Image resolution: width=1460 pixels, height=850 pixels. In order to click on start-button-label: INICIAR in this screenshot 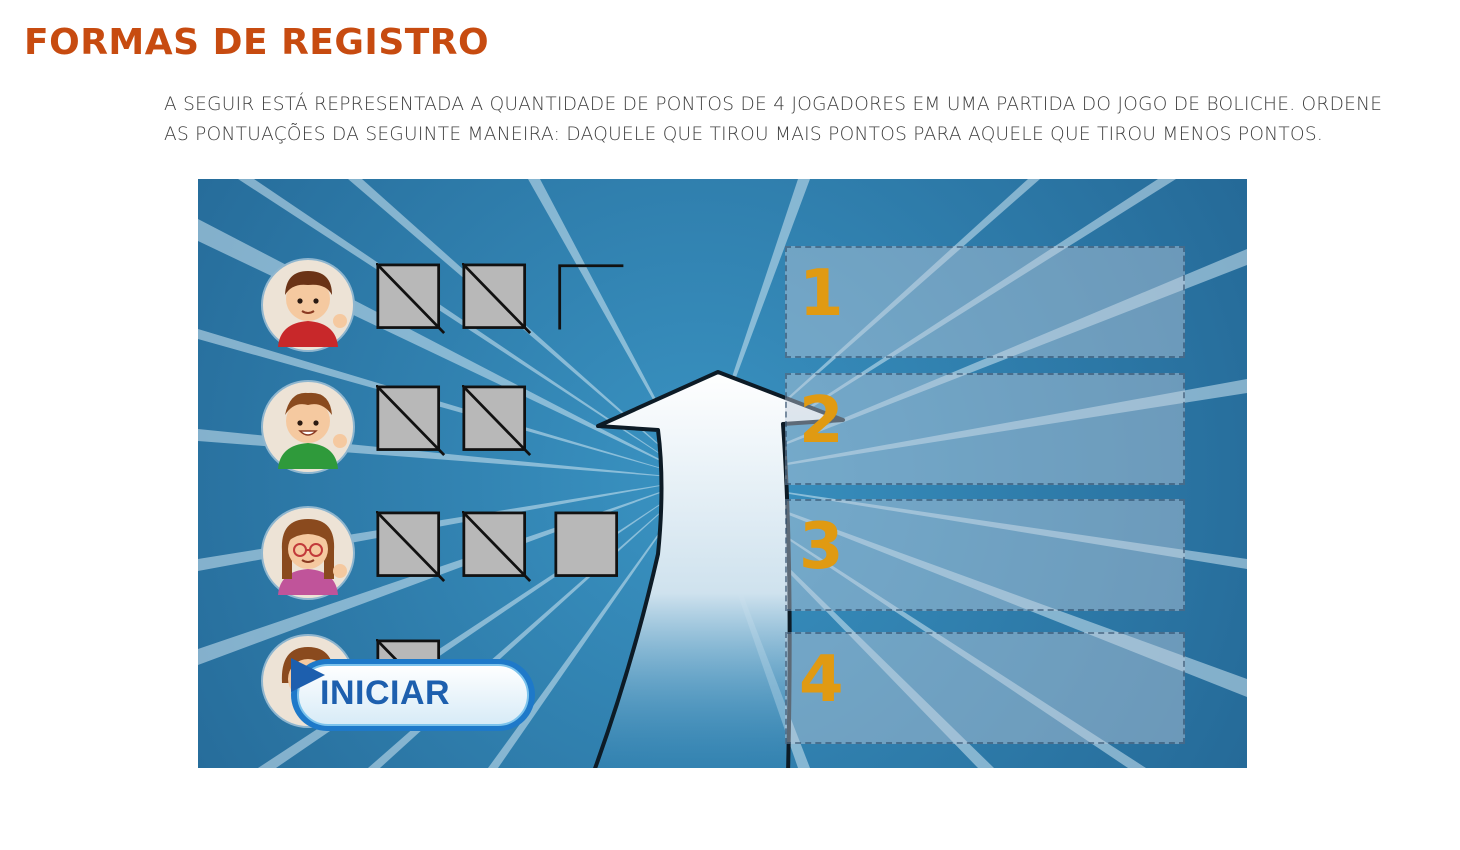, I will do `click(385, 693)`.